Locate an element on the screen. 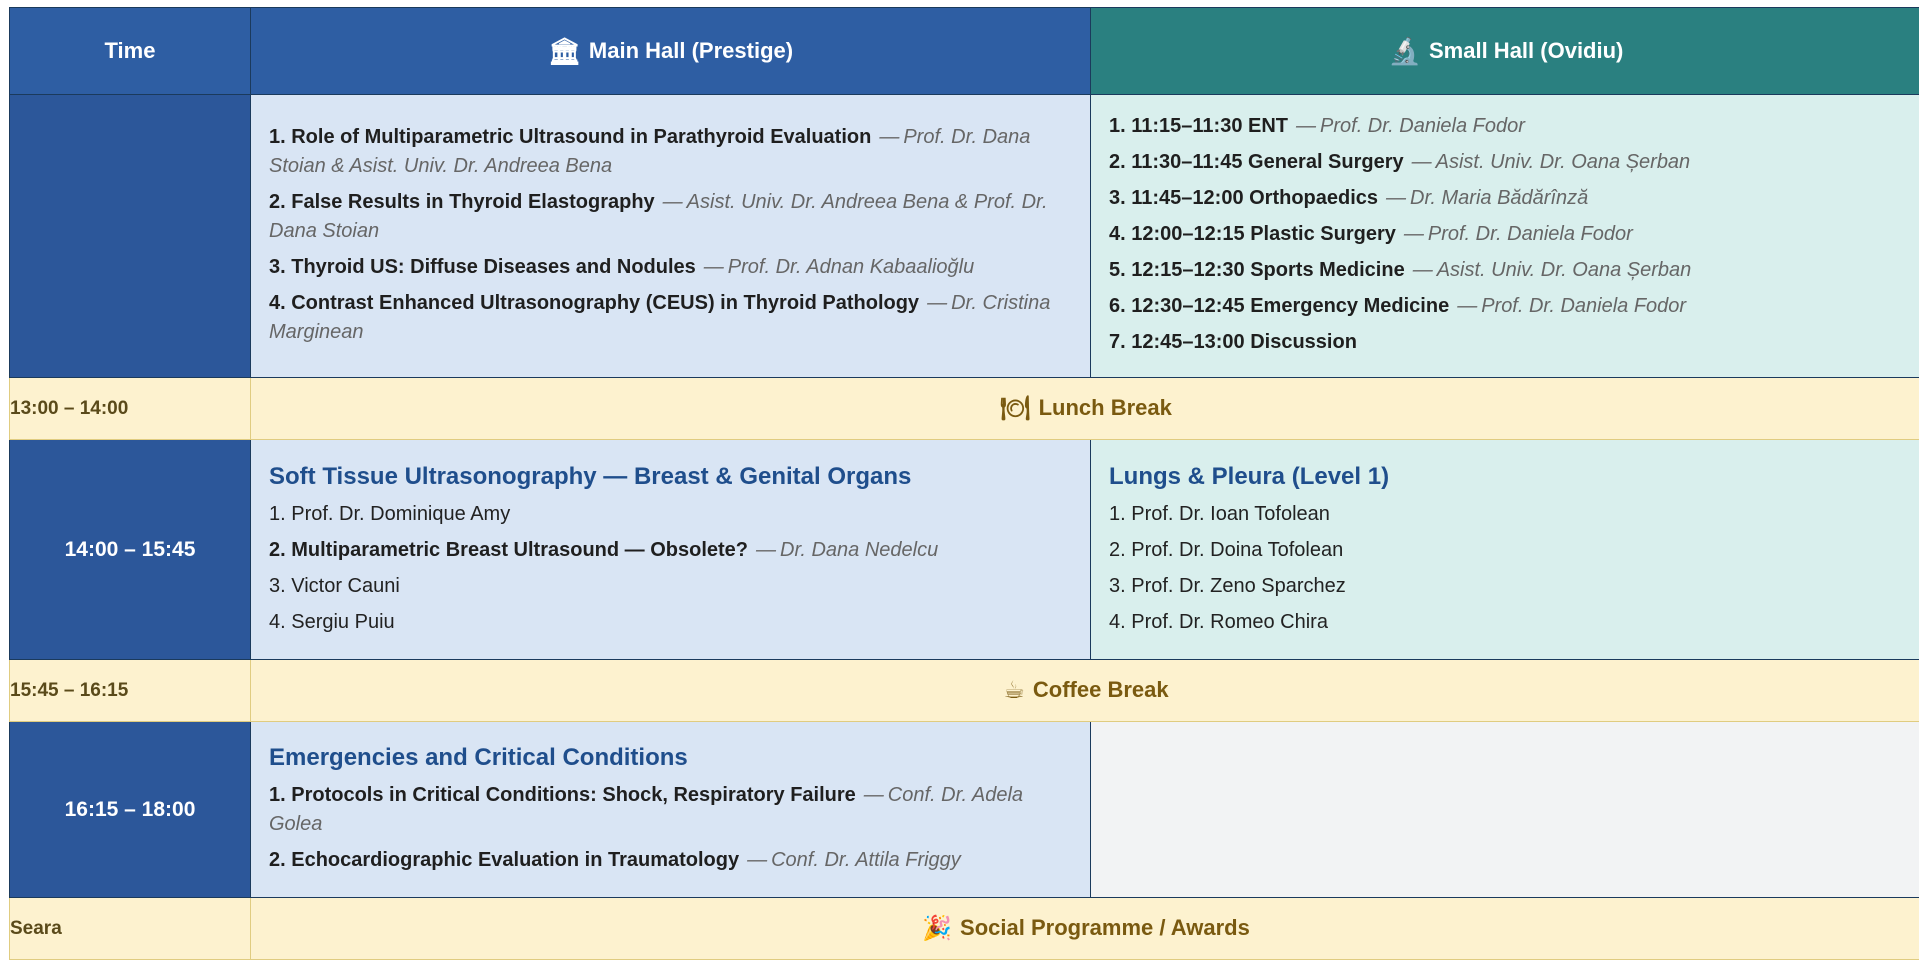  talk-title: 1. 11:15–11:30 ENT is located at coordinates (1198, 126).